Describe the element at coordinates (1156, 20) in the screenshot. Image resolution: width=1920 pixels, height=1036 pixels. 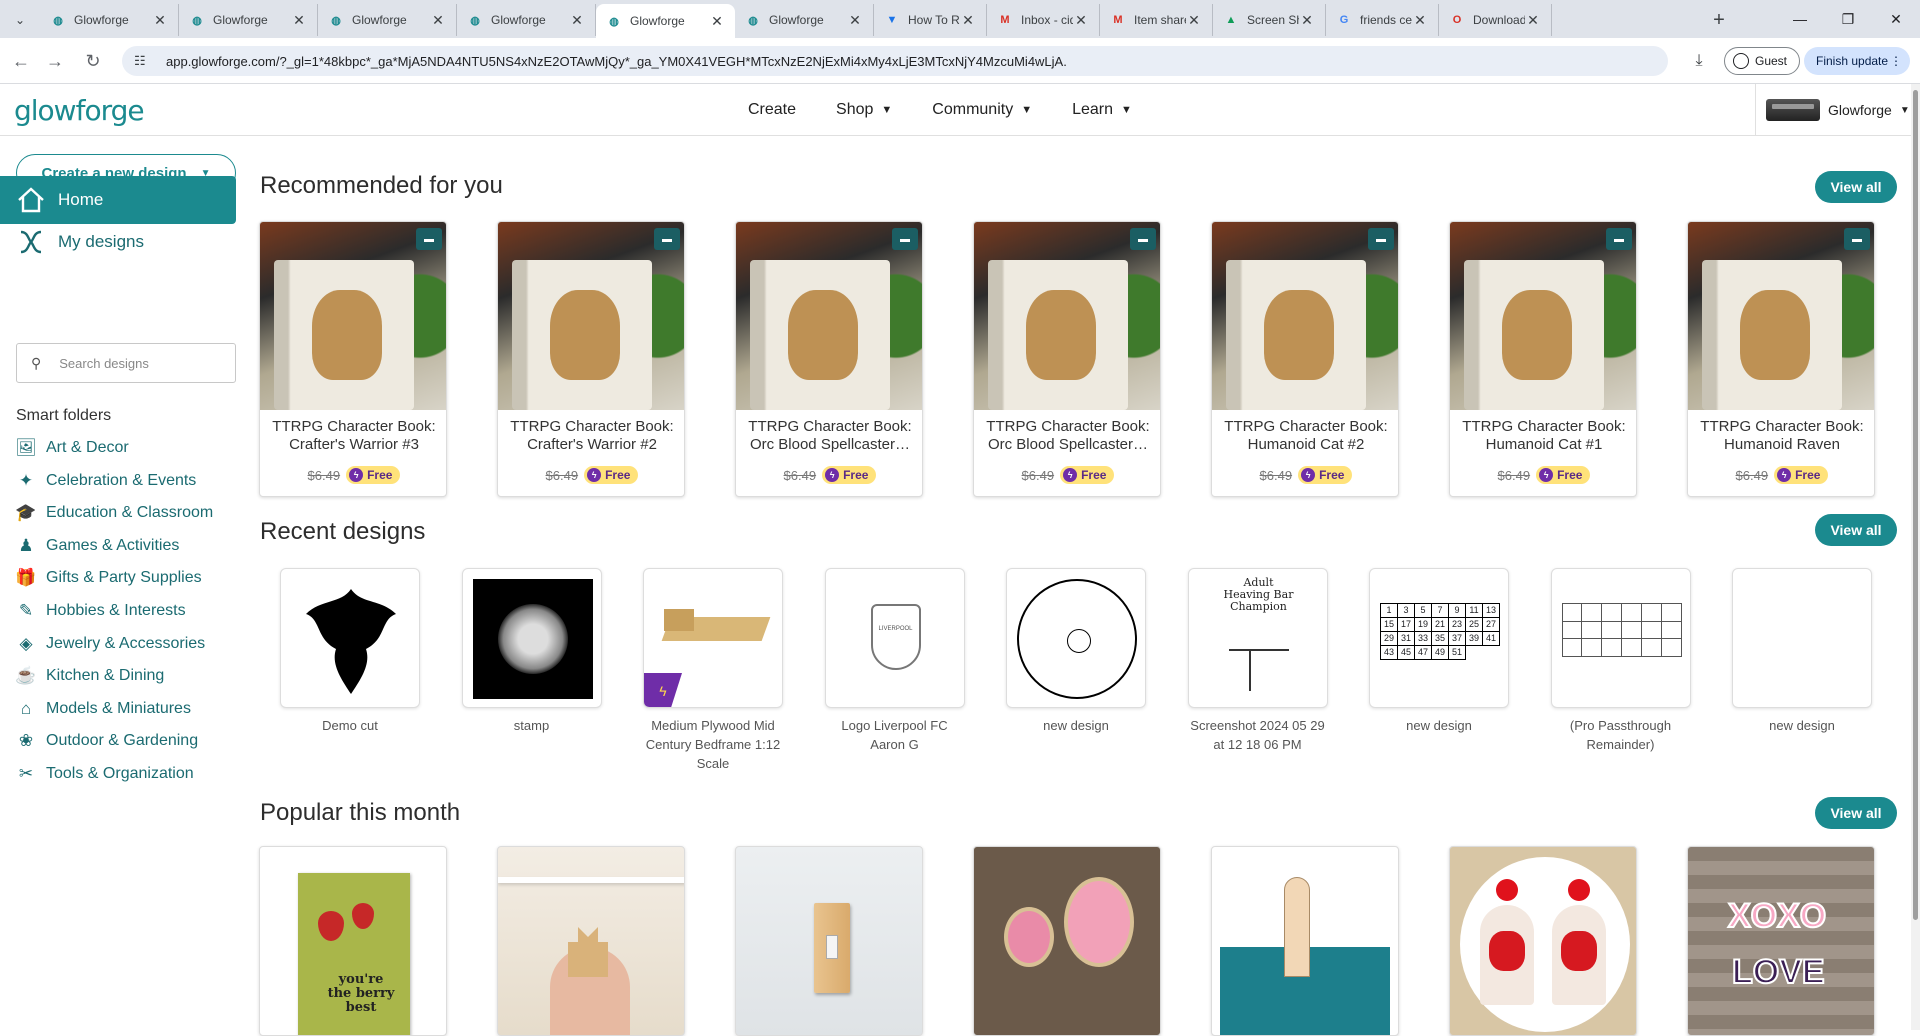
I see `browser-tab: M Item shared✕` at that location.